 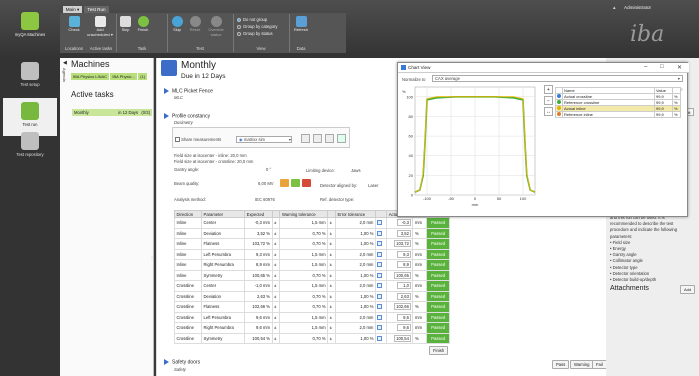 What do you see at coordinates (301, 30) in the screenshot?
I see `refresh-button: Refresh` at bounding box center [301, 30].